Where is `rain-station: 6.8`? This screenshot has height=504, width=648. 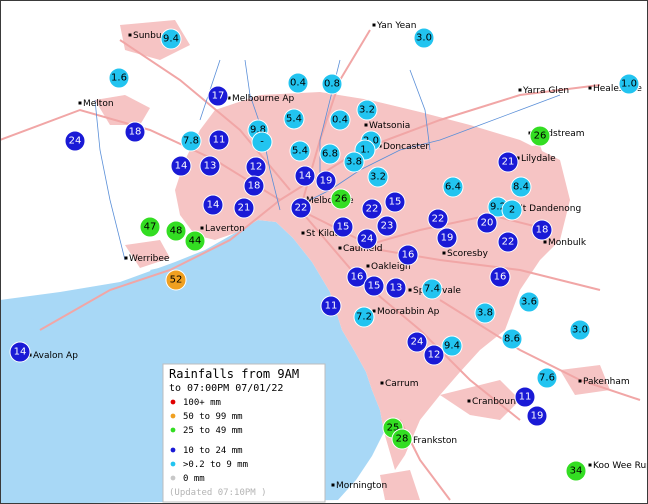 rain-station: 6.8 is located at coordinates (330, 154).